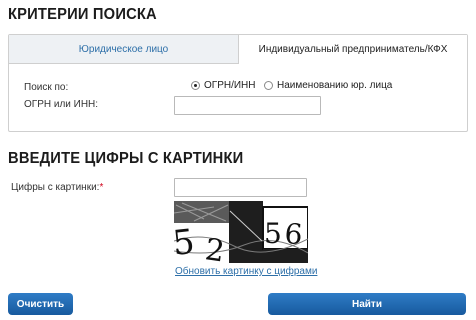  I want to click on radio-label-ogrn-inn: ОГРН/ИНН, so click(230, 85).